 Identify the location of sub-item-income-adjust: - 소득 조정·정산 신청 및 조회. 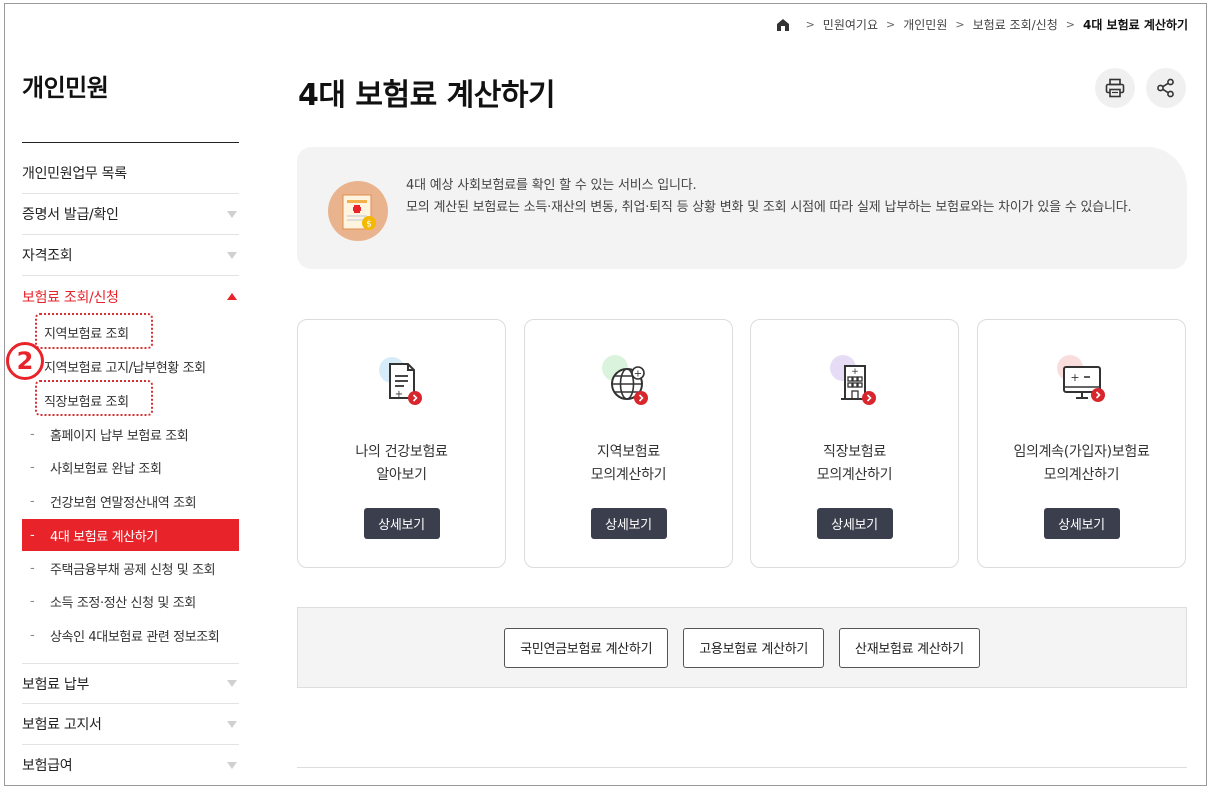
(130, 601).